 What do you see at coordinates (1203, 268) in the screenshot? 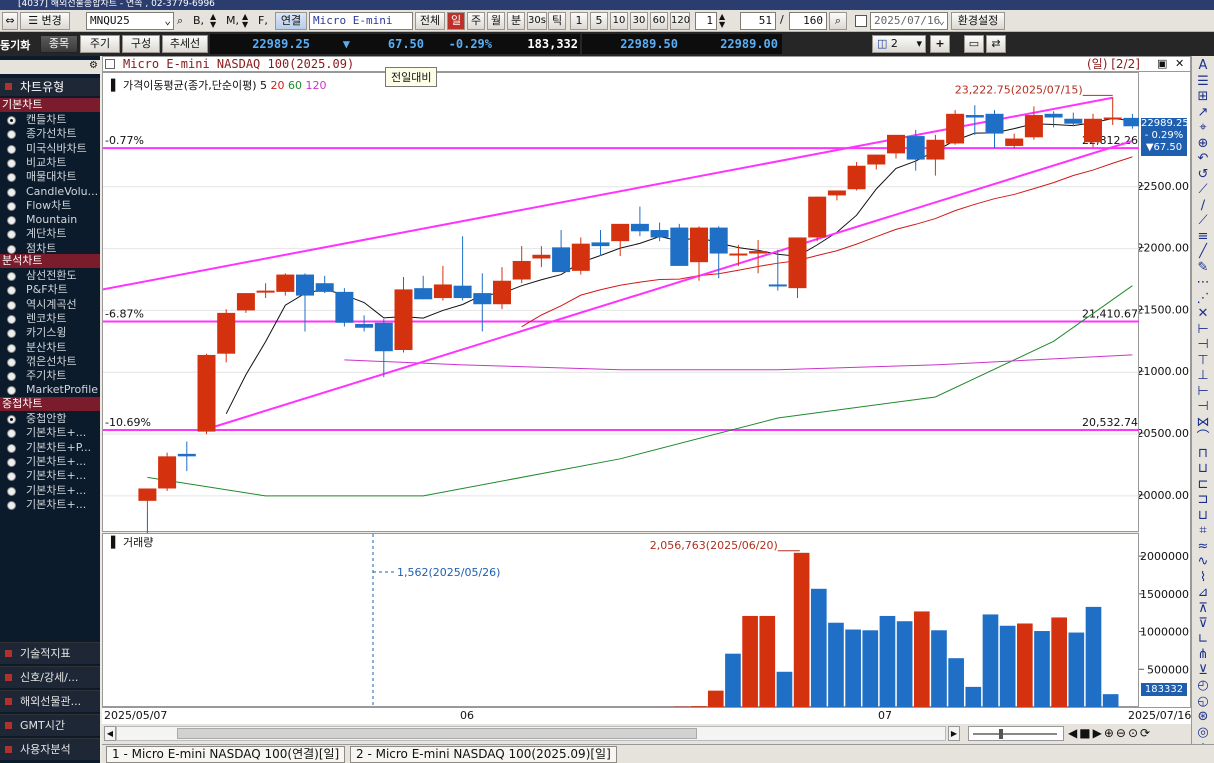
I see `drawing-tool-icon: ✎` at bounding box center [1203, 268].